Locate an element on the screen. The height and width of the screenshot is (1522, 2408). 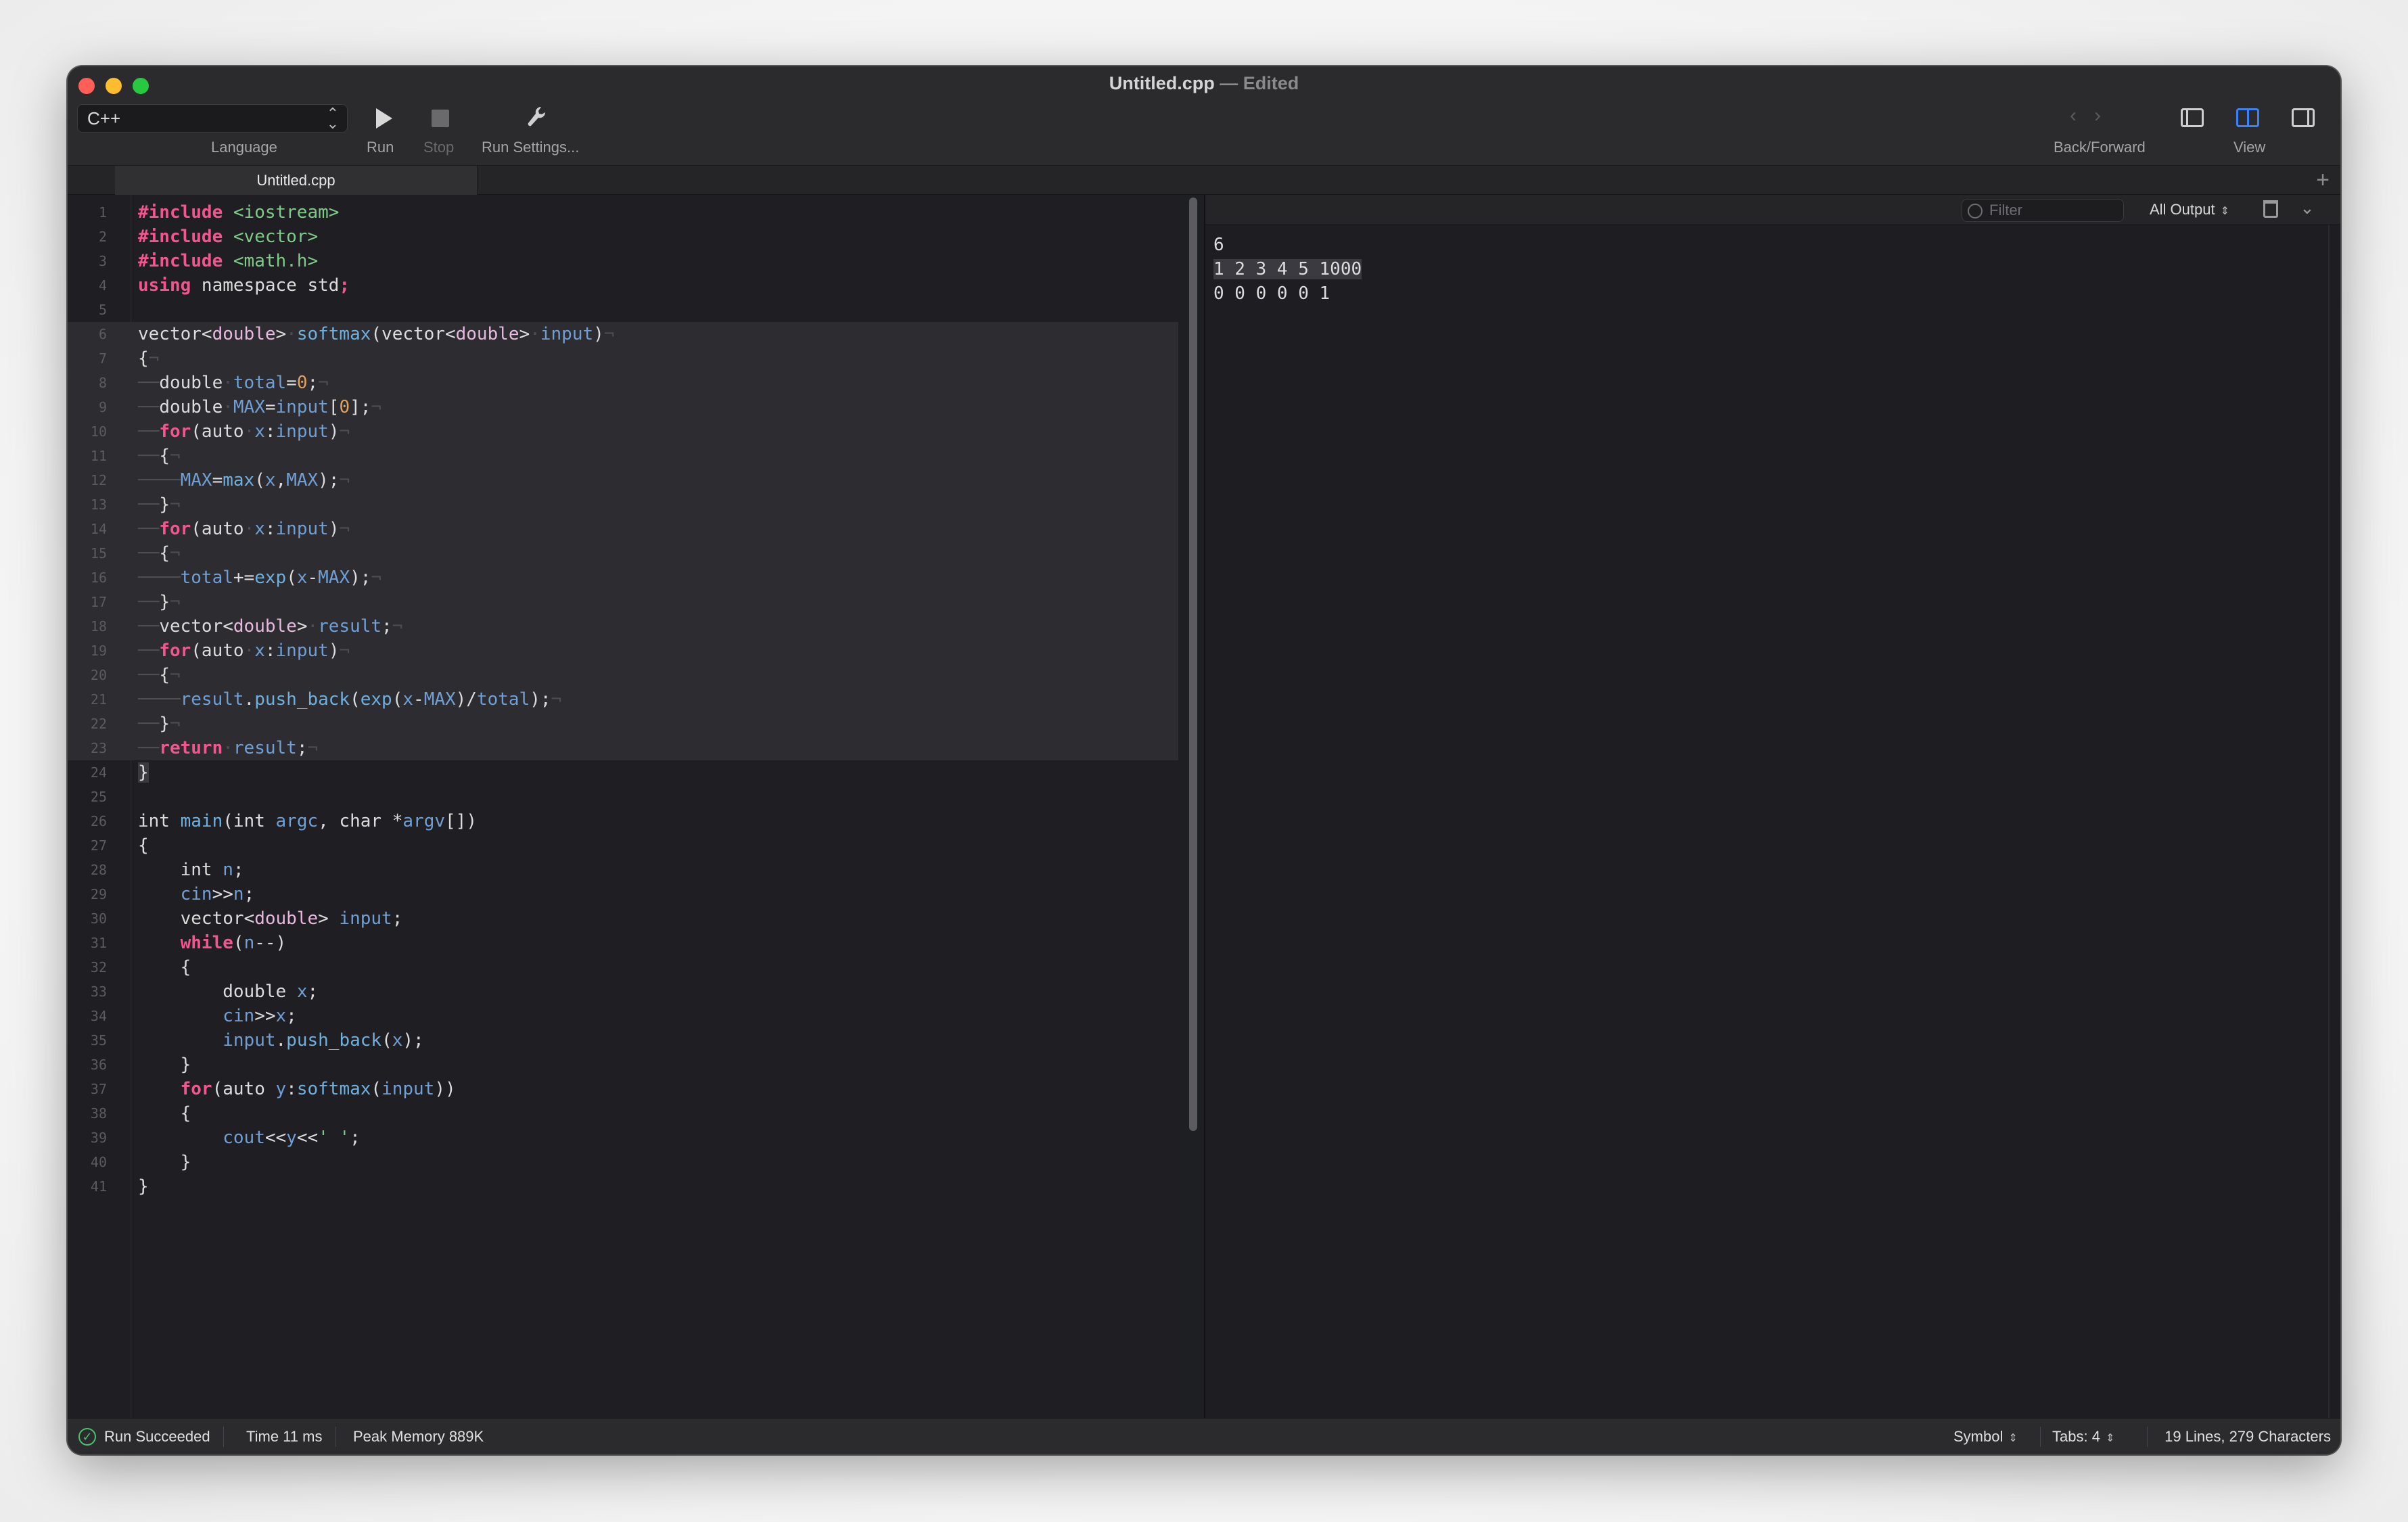
code-line: 37 for(auto y:softmax(input)) is located at coordinates (273, 1089).